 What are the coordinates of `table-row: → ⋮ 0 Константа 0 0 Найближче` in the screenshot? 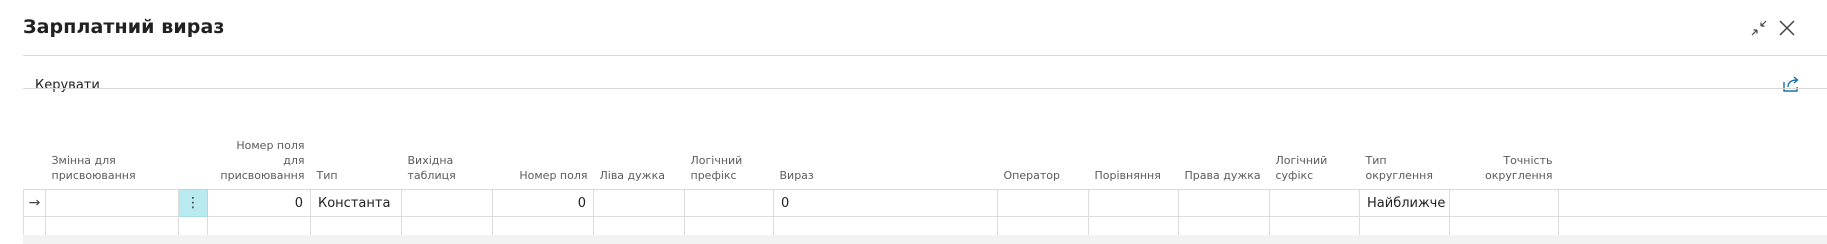 It's located at (925, 203).